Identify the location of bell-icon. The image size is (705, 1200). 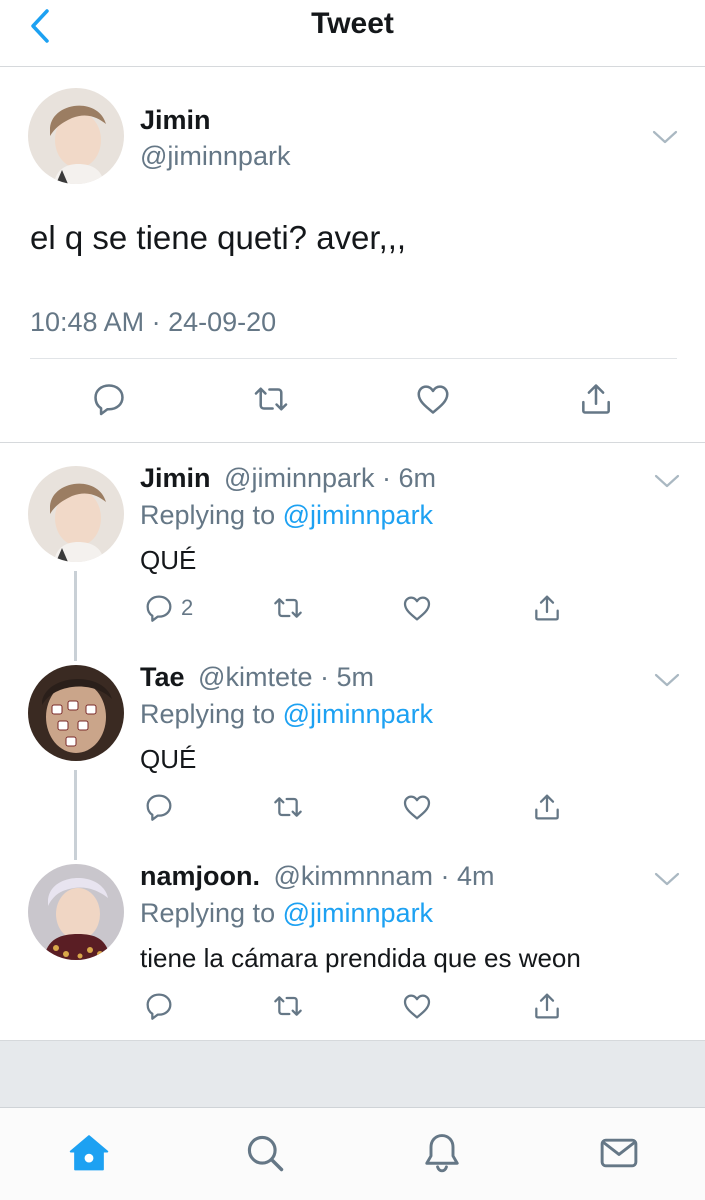
(442, 1153).